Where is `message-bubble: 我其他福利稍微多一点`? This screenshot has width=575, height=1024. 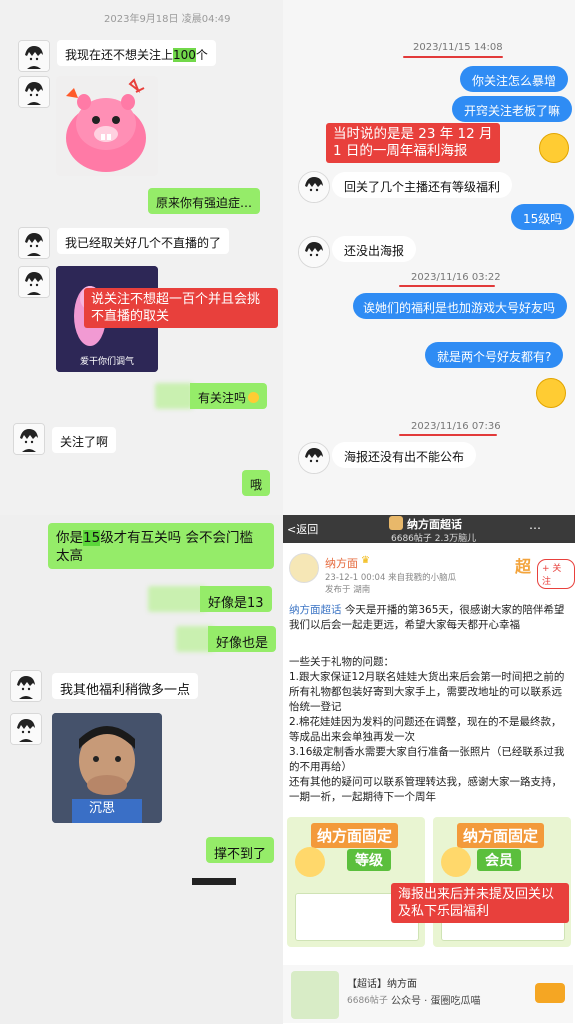
message-bubble: 我其他福利稍微多一点 is located at coordinates (125, 686).